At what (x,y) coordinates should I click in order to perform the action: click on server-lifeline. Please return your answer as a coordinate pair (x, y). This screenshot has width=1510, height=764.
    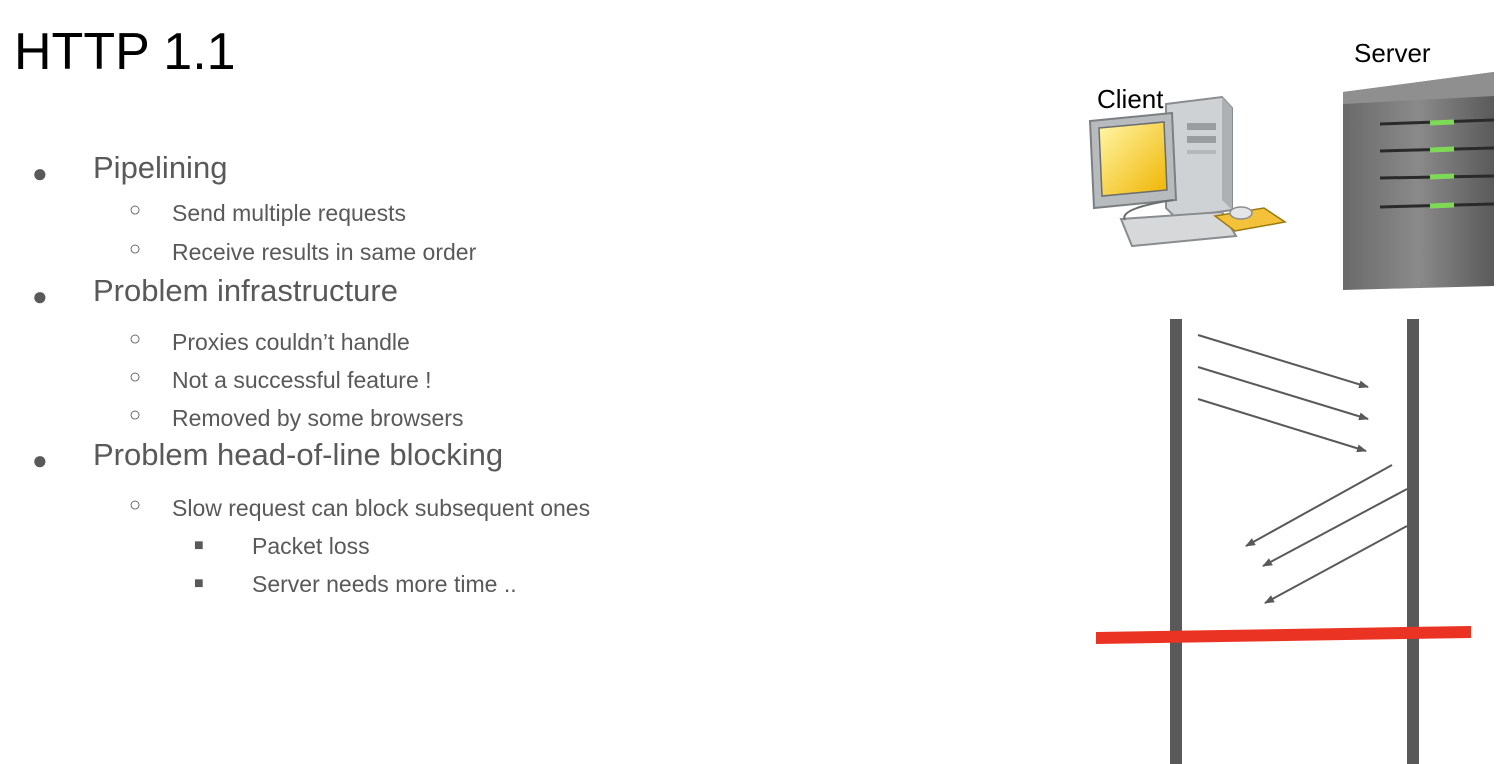
    Looking at the image, I should click on (1413, 541).